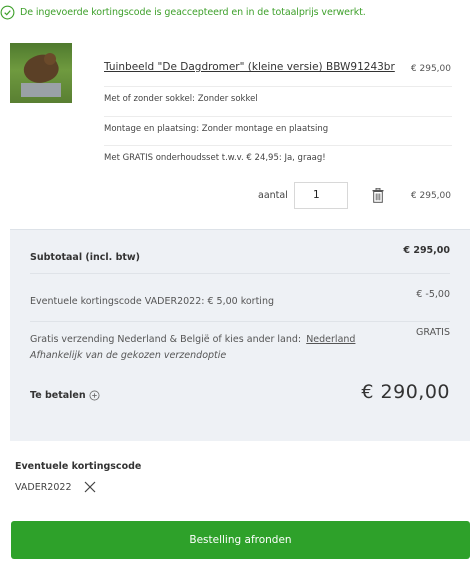 The height and width of the screenshot is (564, 475). I want to click on coupon-title: Eventuele kortingscode, so click(78, 466).